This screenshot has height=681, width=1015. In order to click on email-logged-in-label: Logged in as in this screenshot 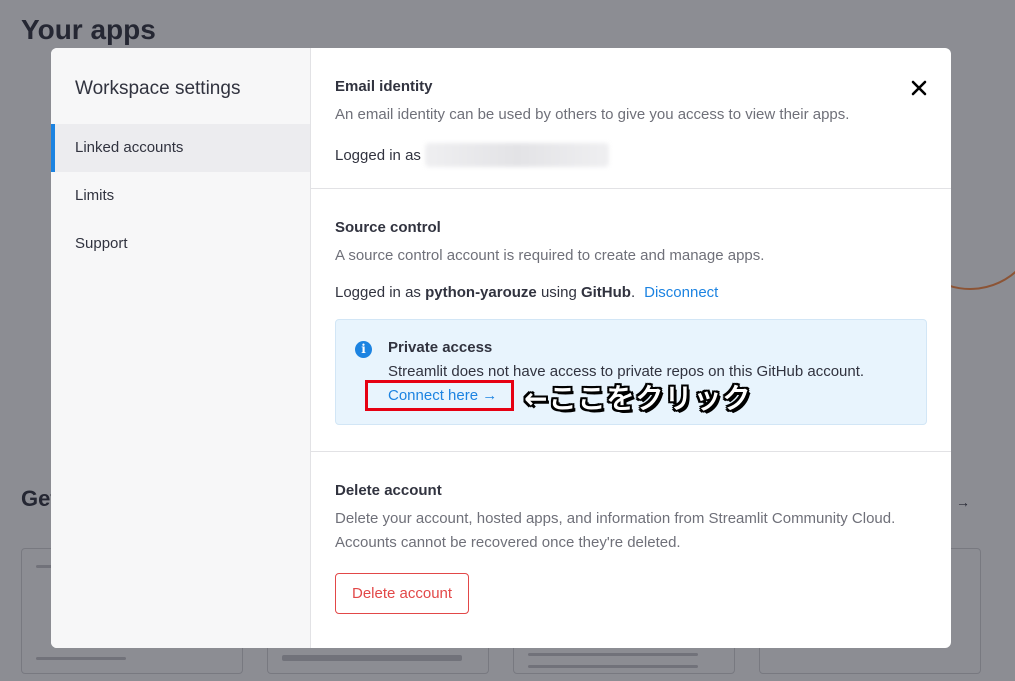, I will do `click(378, 155)`.